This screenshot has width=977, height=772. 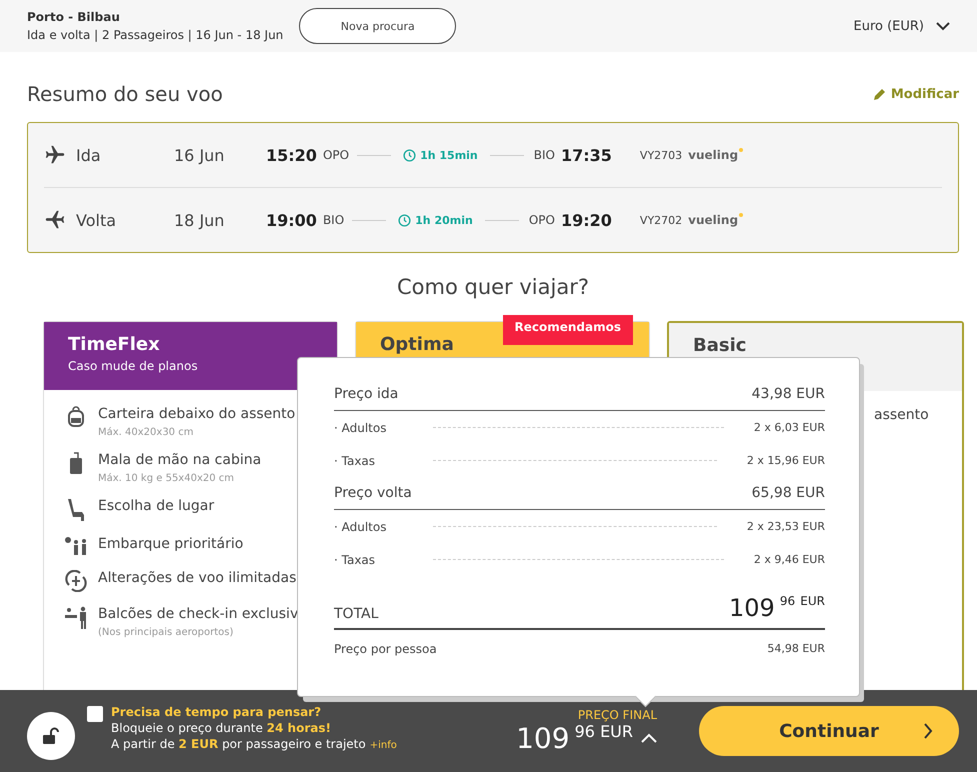 I want to click on feature-note: Máx. 10 kg e 55x40x20 cm, so click(x=167, y=478).